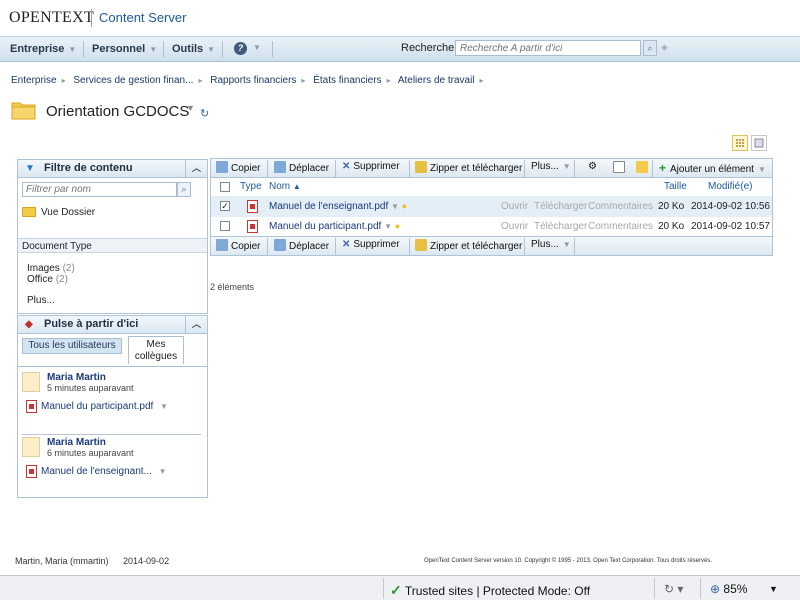 Image resolution: width=800 pixels, height=600 pixels. I want to click on refresh-icon: ↻, so click(204, 113).